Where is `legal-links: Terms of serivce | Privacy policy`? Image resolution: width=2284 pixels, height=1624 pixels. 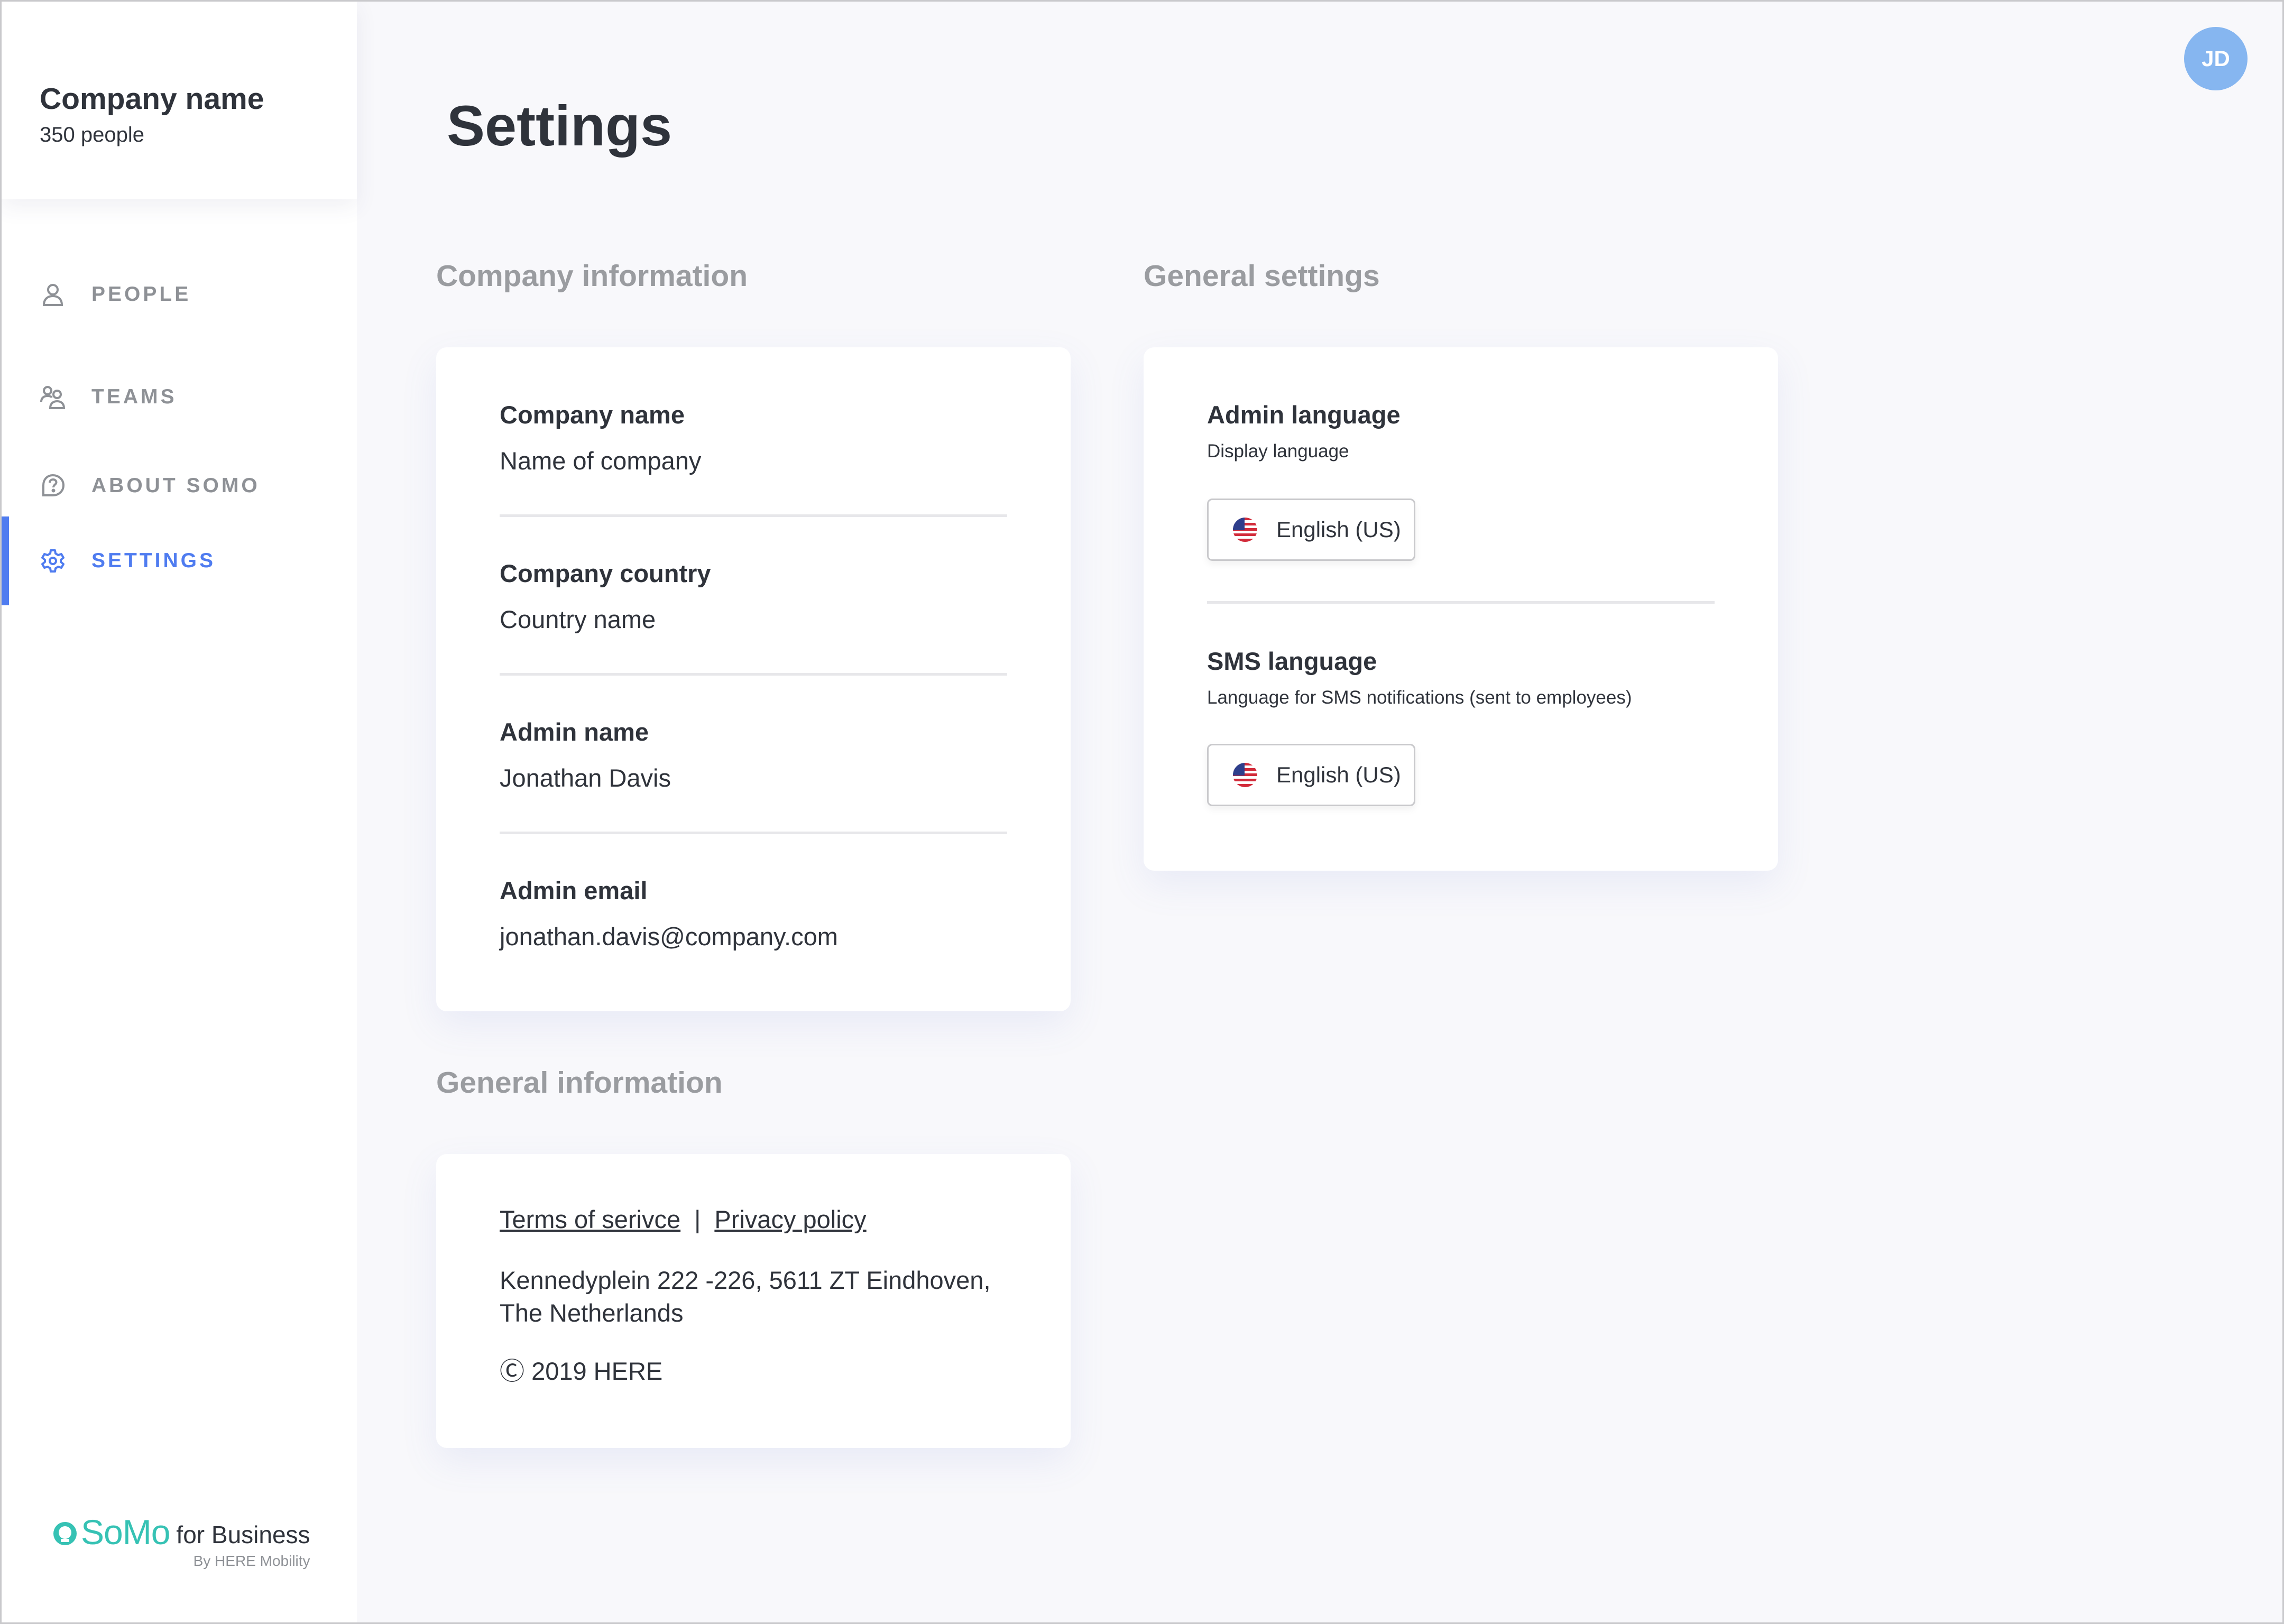
legal-links: Terms of serivce | Privacy policy is located at coordinates (683, 1220).